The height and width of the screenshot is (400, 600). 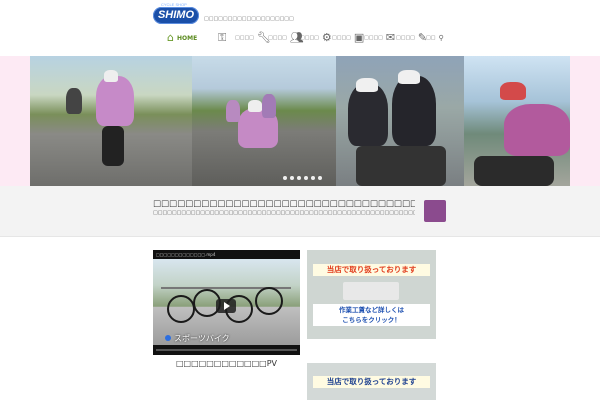 I want to click on nav-item-edit: □□□□ ✎, so click(x=411, y=38).